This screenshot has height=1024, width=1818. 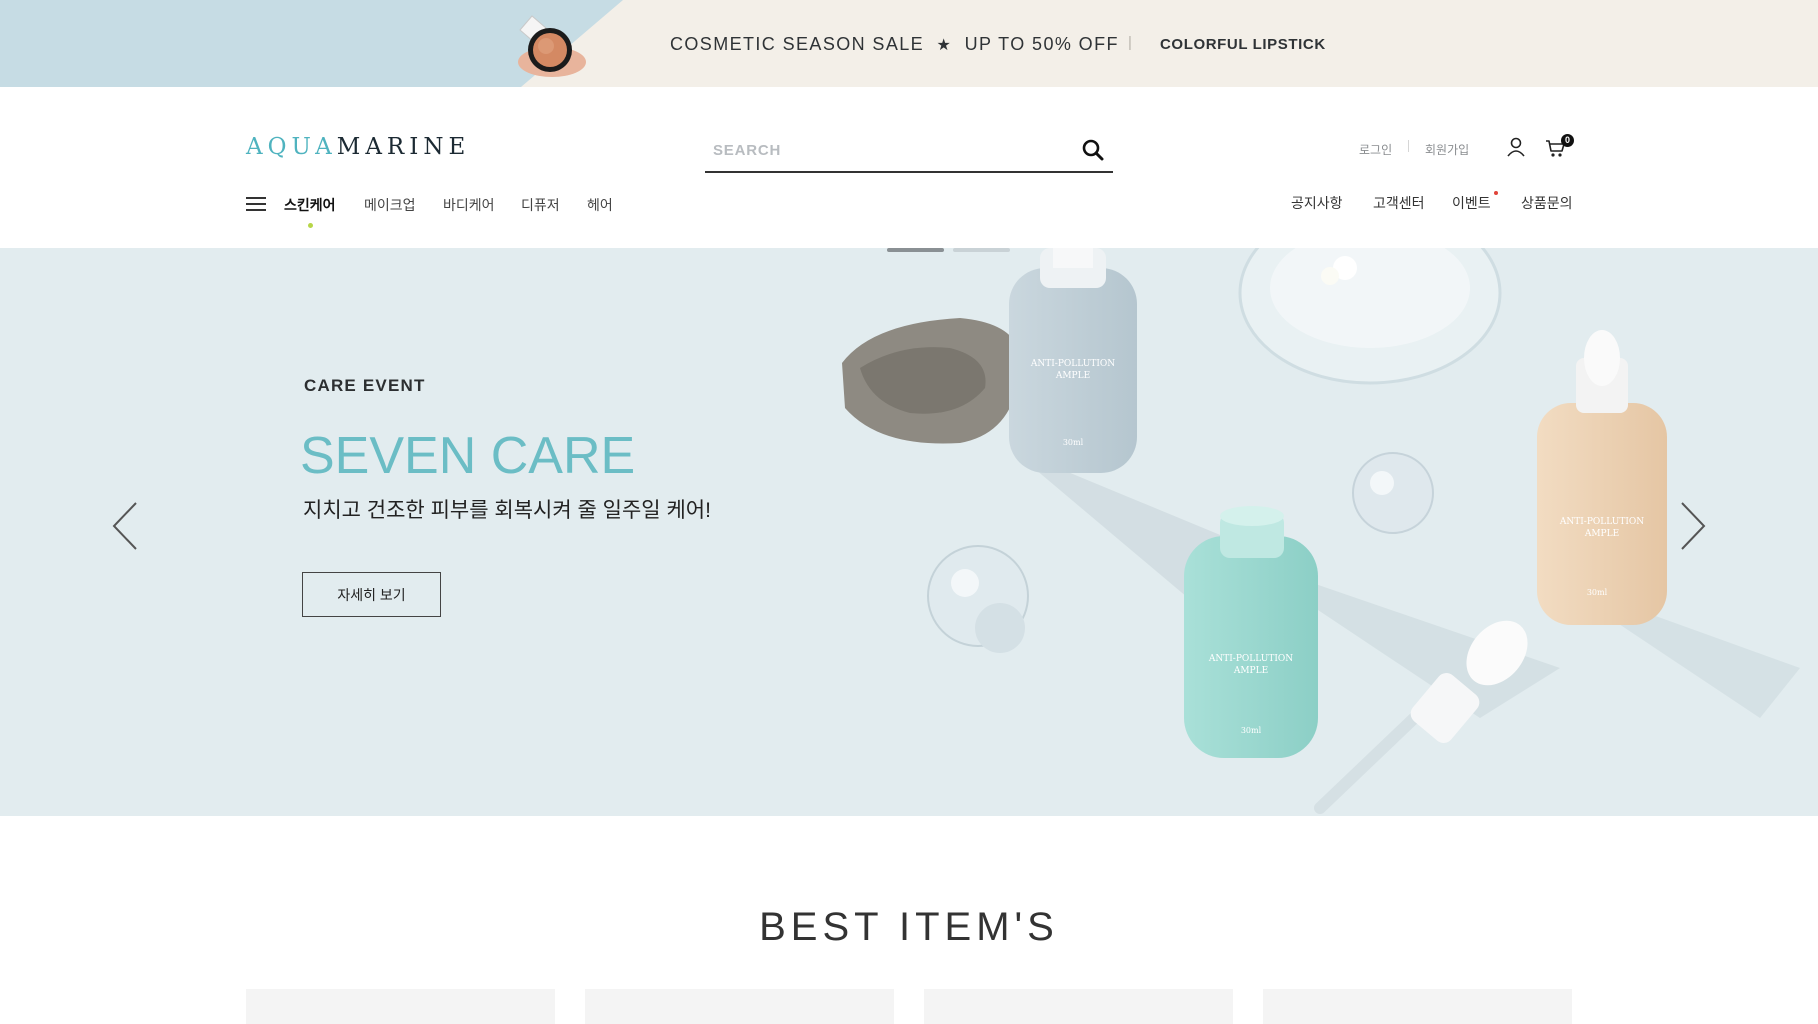 I want to click on teal-bottle-label-line1: ANTI-POLLUTION, so click(x=1250, y=659).